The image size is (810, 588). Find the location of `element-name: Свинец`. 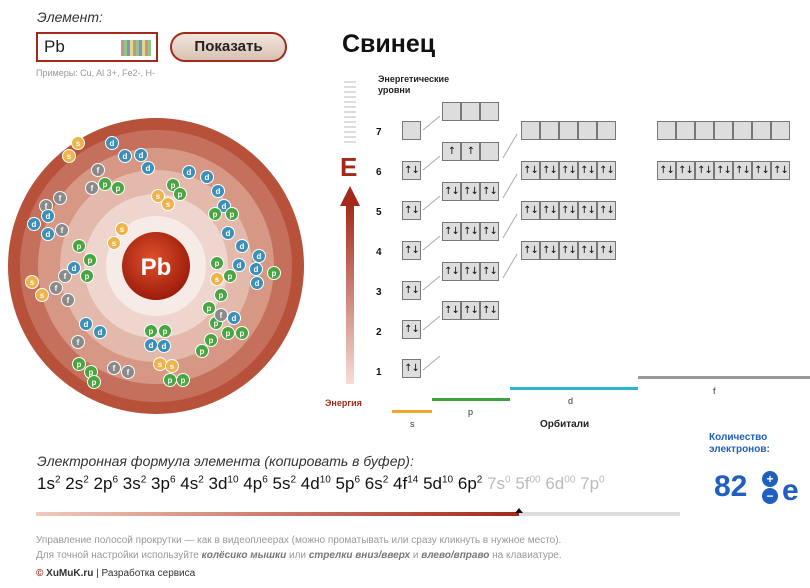

element-name: Свинец is located at coordinates (389, 44).